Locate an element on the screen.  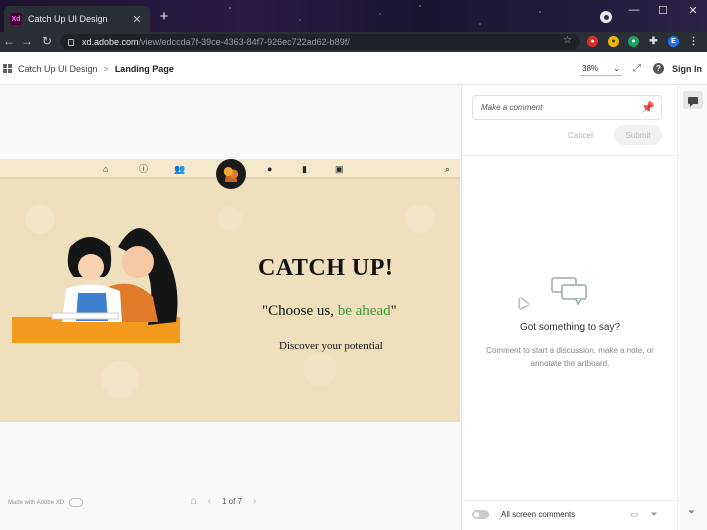
quote-open: "Choose us, is located at coordinates (300, 311).